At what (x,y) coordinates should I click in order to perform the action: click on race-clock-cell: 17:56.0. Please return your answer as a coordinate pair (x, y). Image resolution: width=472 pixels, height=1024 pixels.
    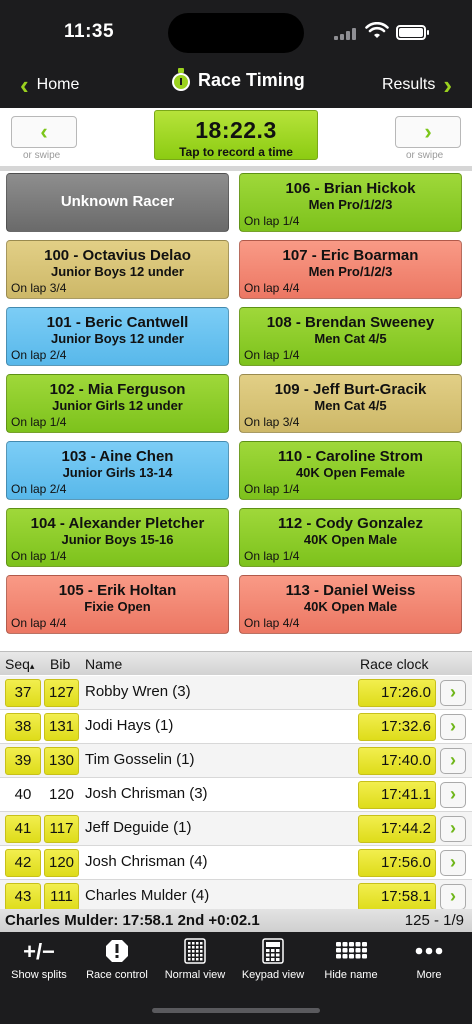
    Looking at the image, I should click on (397, 863).